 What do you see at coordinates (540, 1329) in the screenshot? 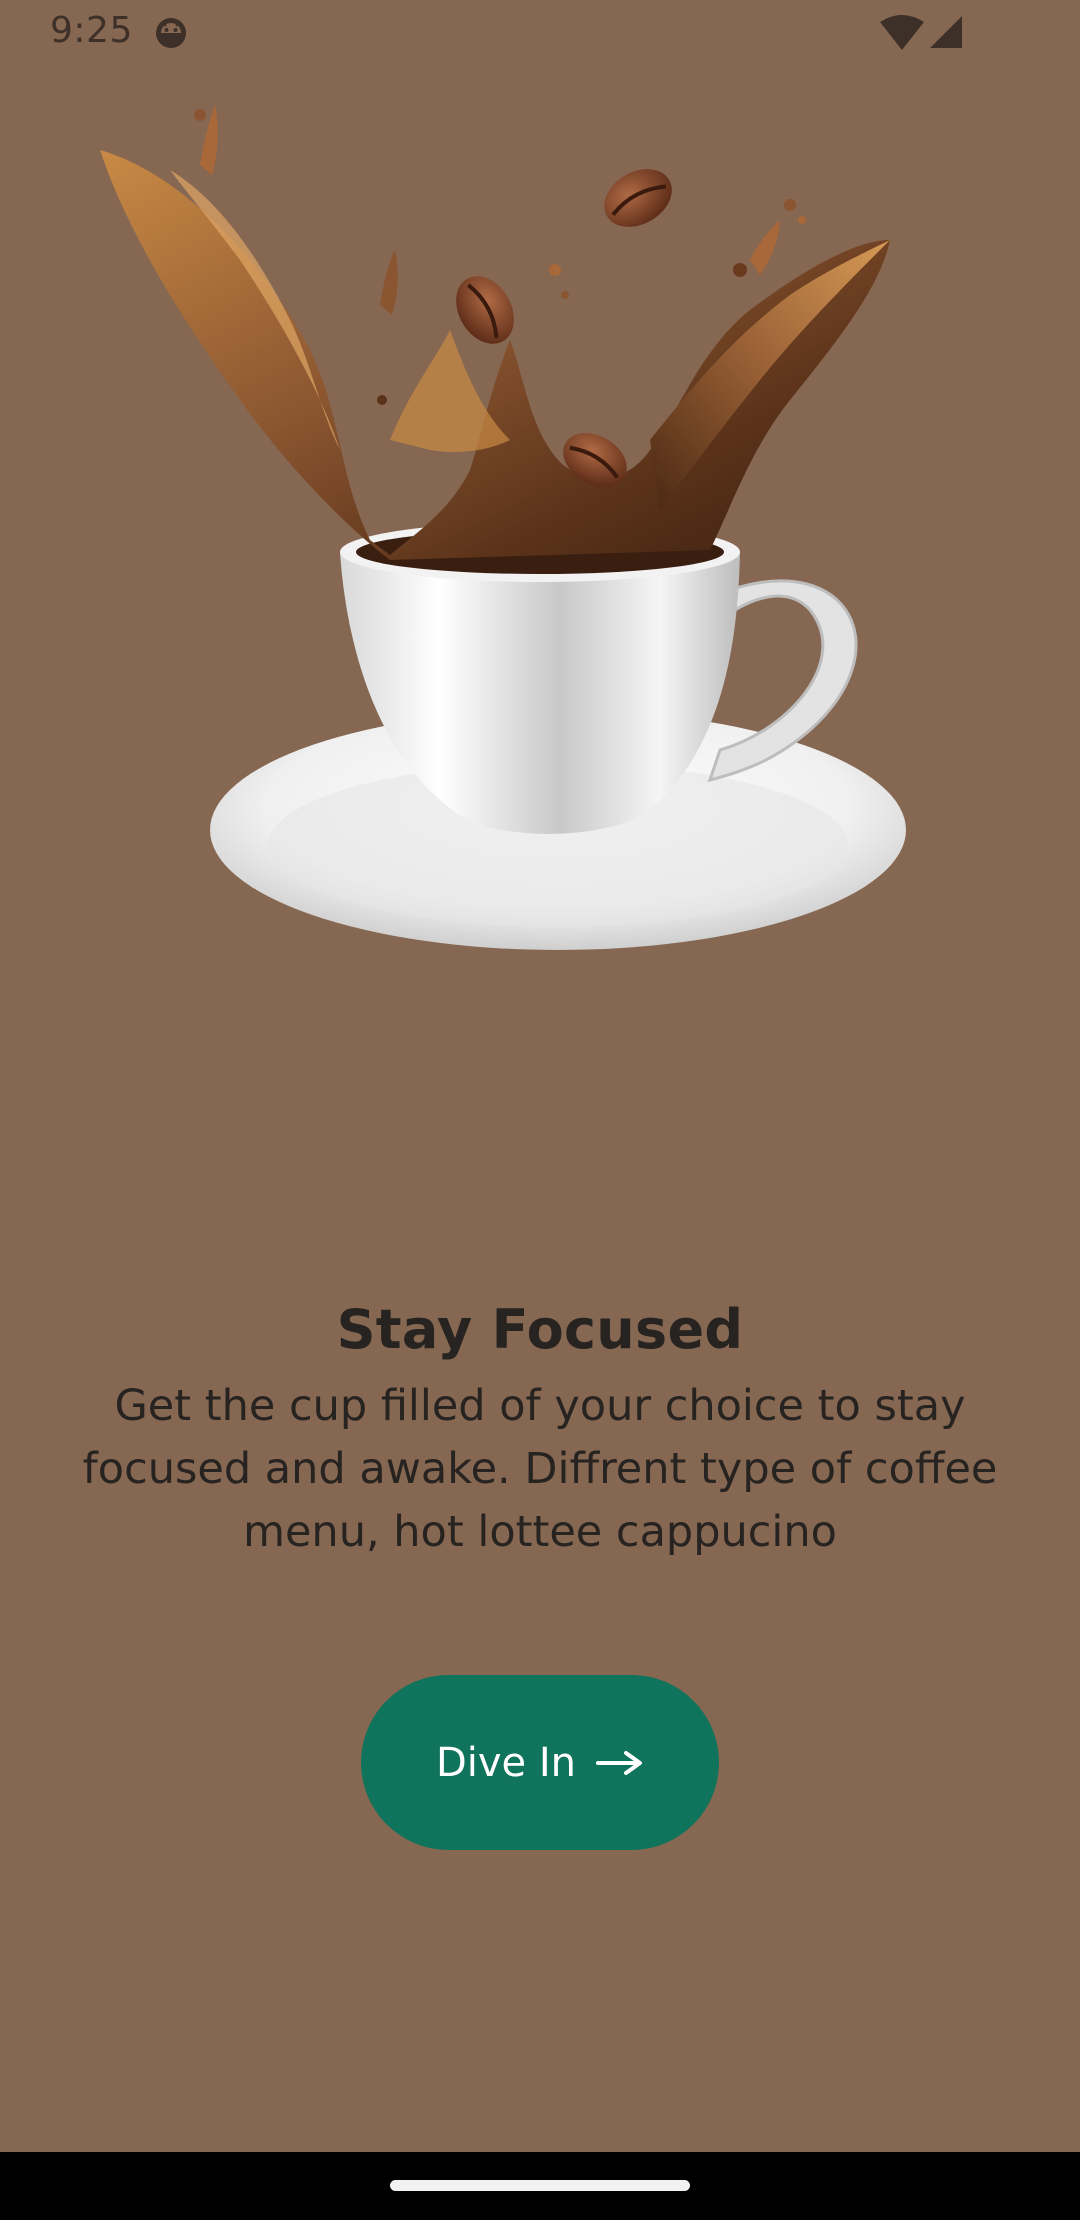
I see `onboarding-title: Stay Focused` at bounding box center [540, 1329].